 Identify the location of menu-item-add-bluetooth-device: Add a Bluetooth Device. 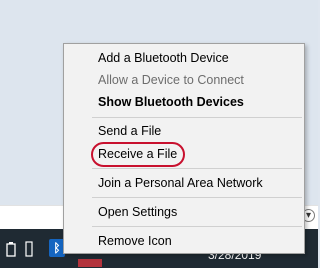
(163, 58).